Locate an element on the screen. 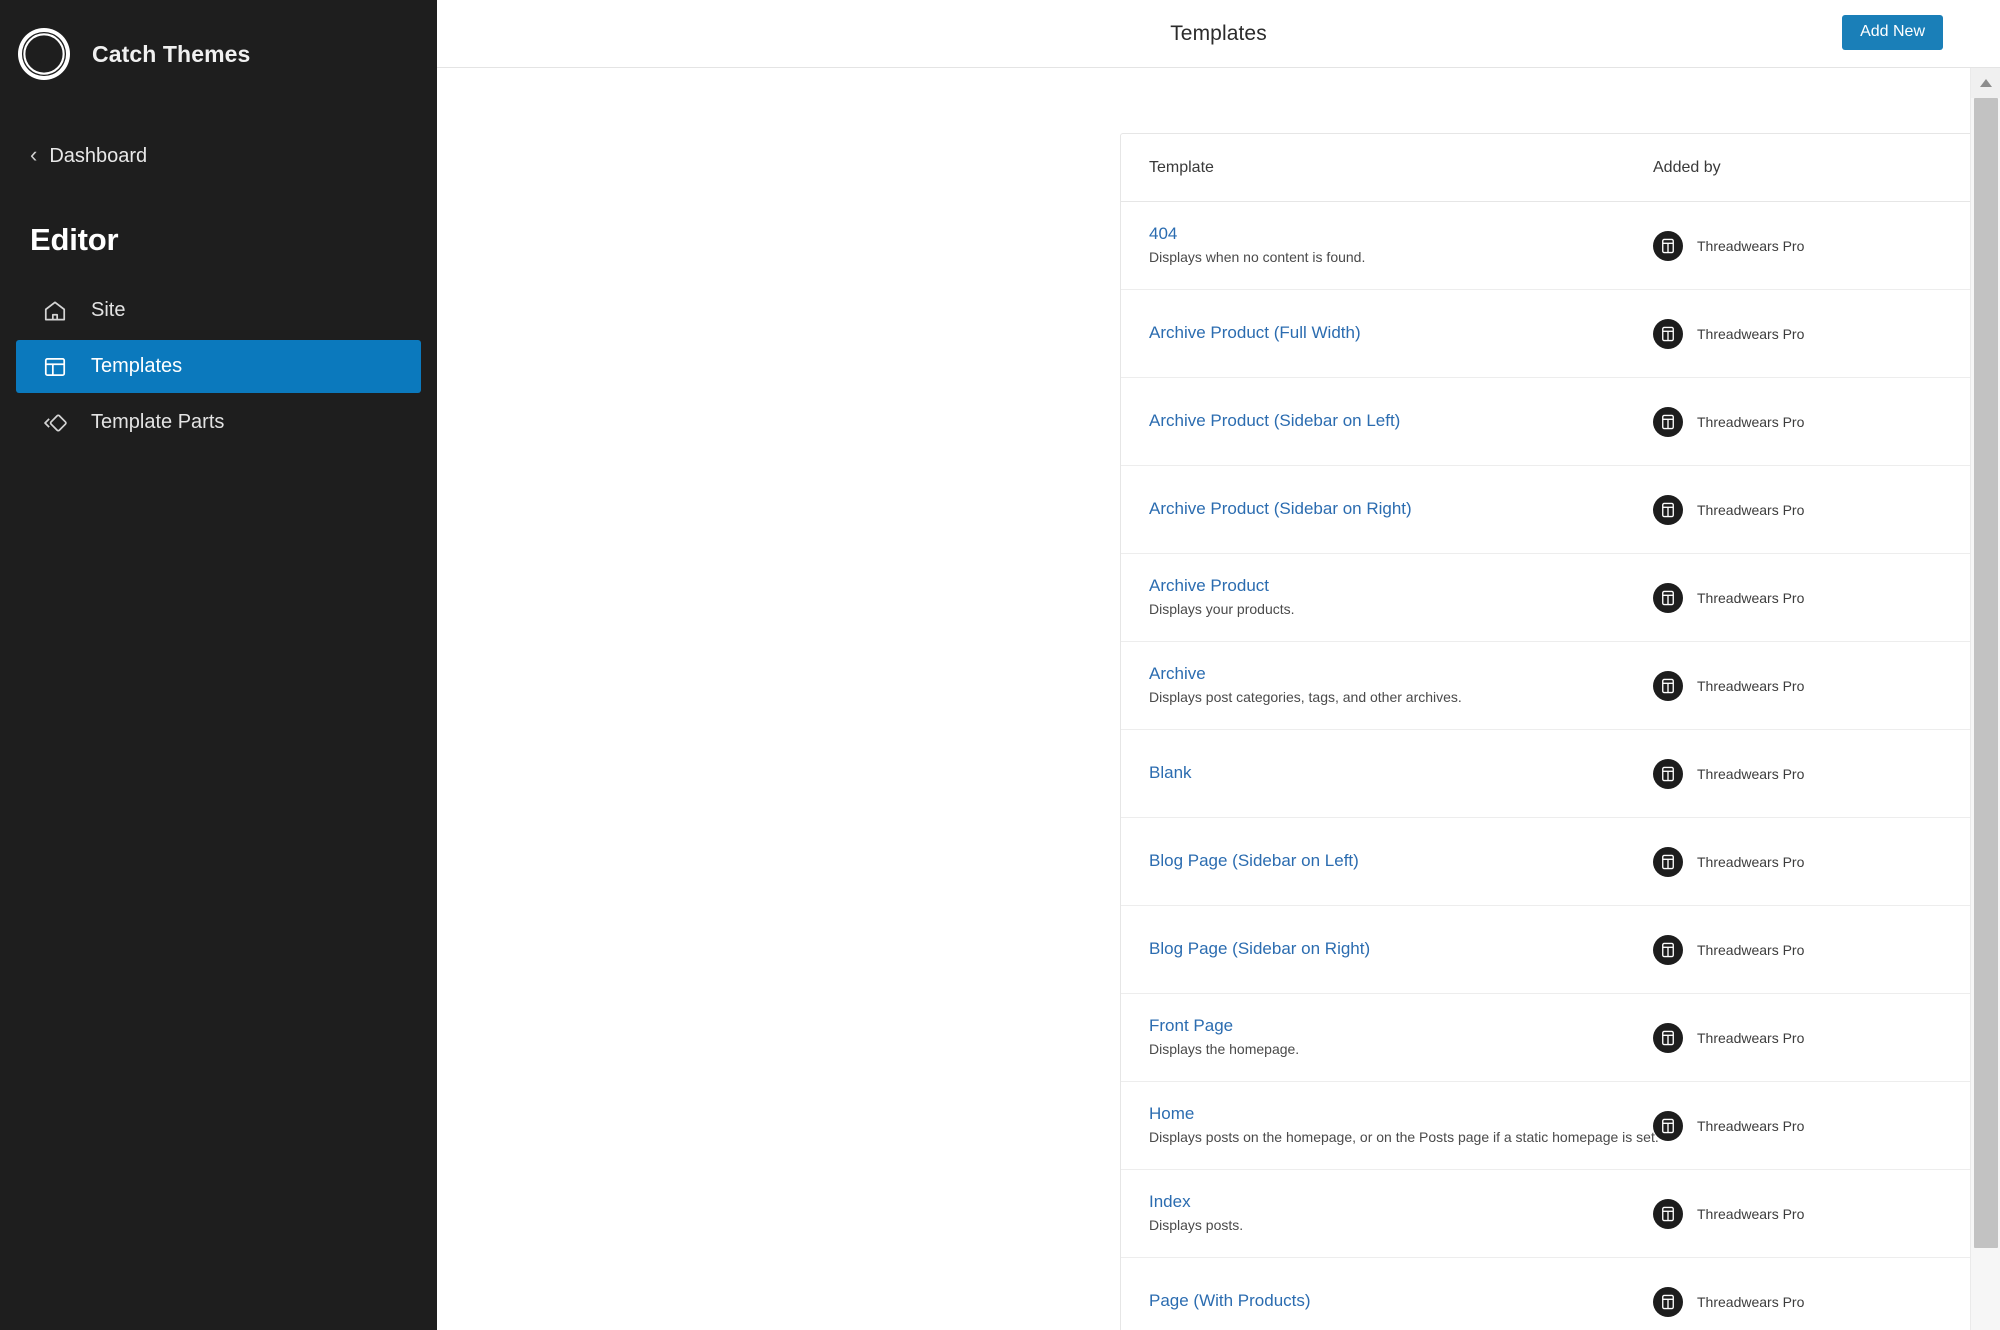  vertical-scrollbar is located at coordinates (1985, 699).